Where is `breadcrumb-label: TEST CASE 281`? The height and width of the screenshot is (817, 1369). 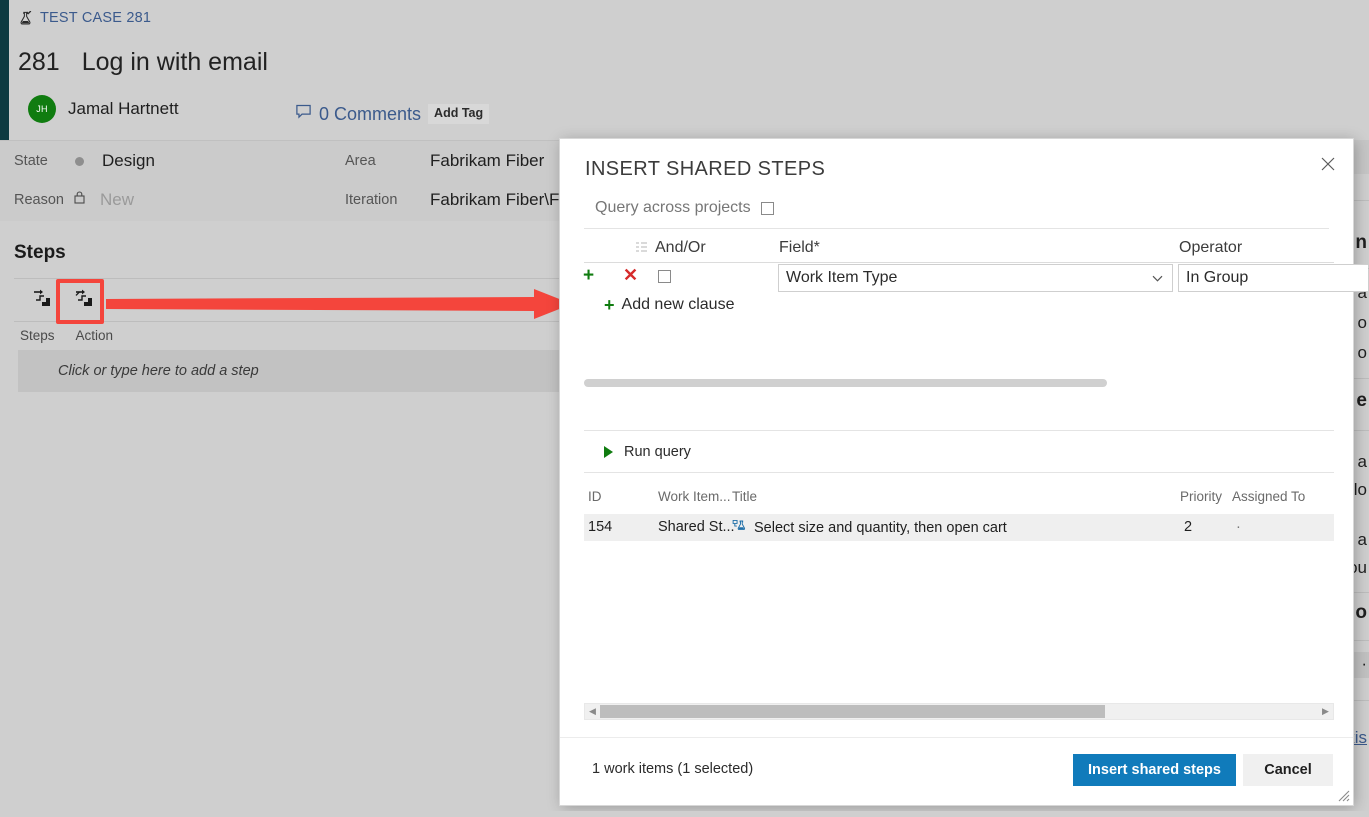
breadcrumb-label: TEST CASE 281 is located at coordinates (96, 18).